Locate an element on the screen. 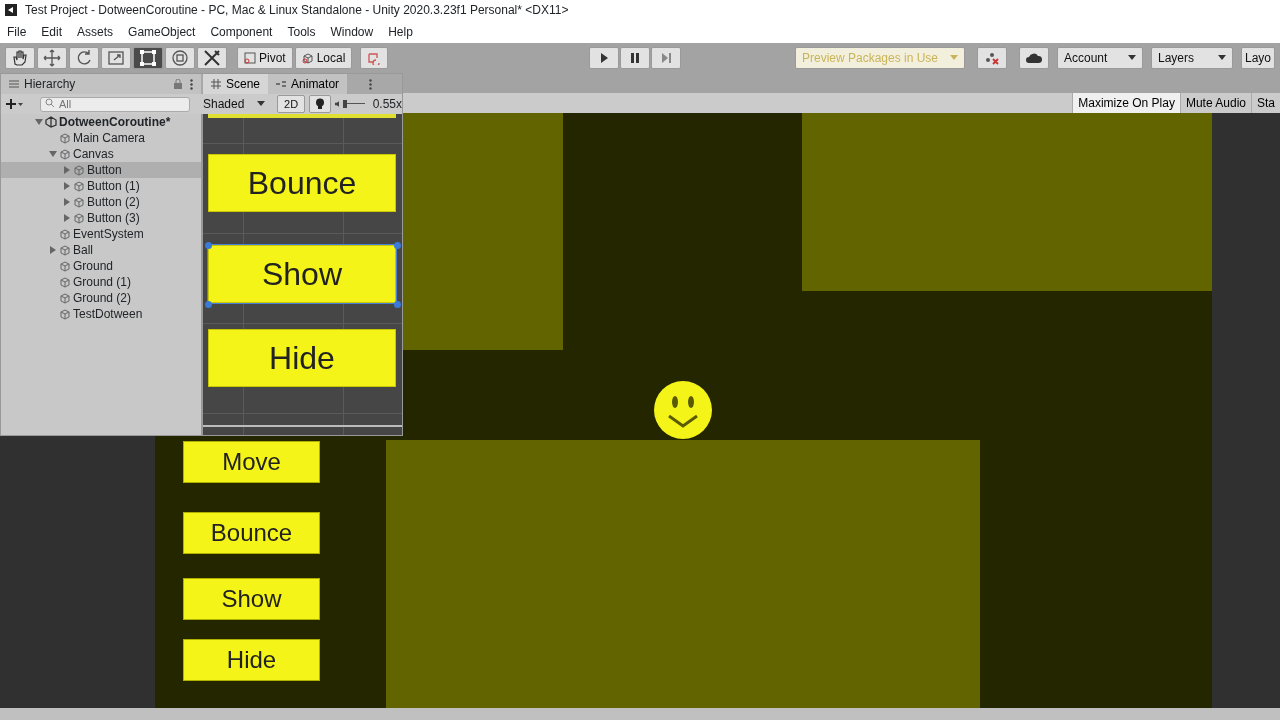 The width and height of the screenshot is (1280, 720). app-icon is located at coordinates (11, 10).